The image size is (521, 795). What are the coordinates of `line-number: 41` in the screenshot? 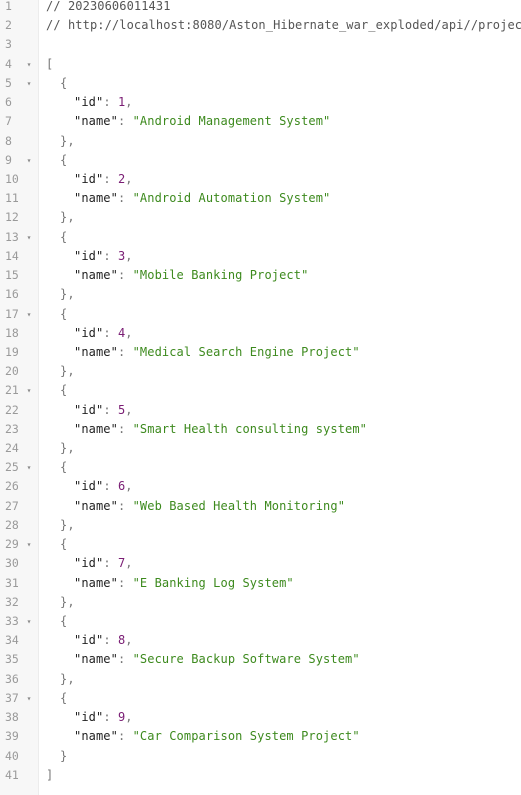 It's located at (12, 774).